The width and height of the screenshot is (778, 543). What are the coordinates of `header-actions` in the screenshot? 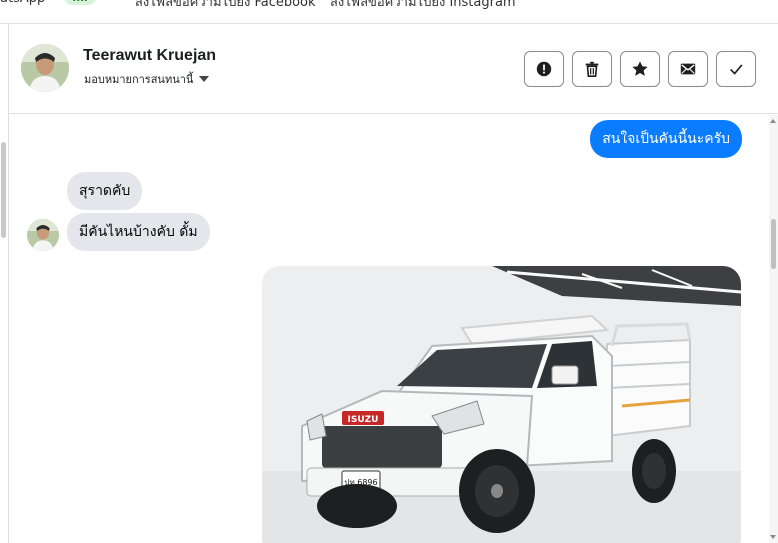 It's located at (640, 69).